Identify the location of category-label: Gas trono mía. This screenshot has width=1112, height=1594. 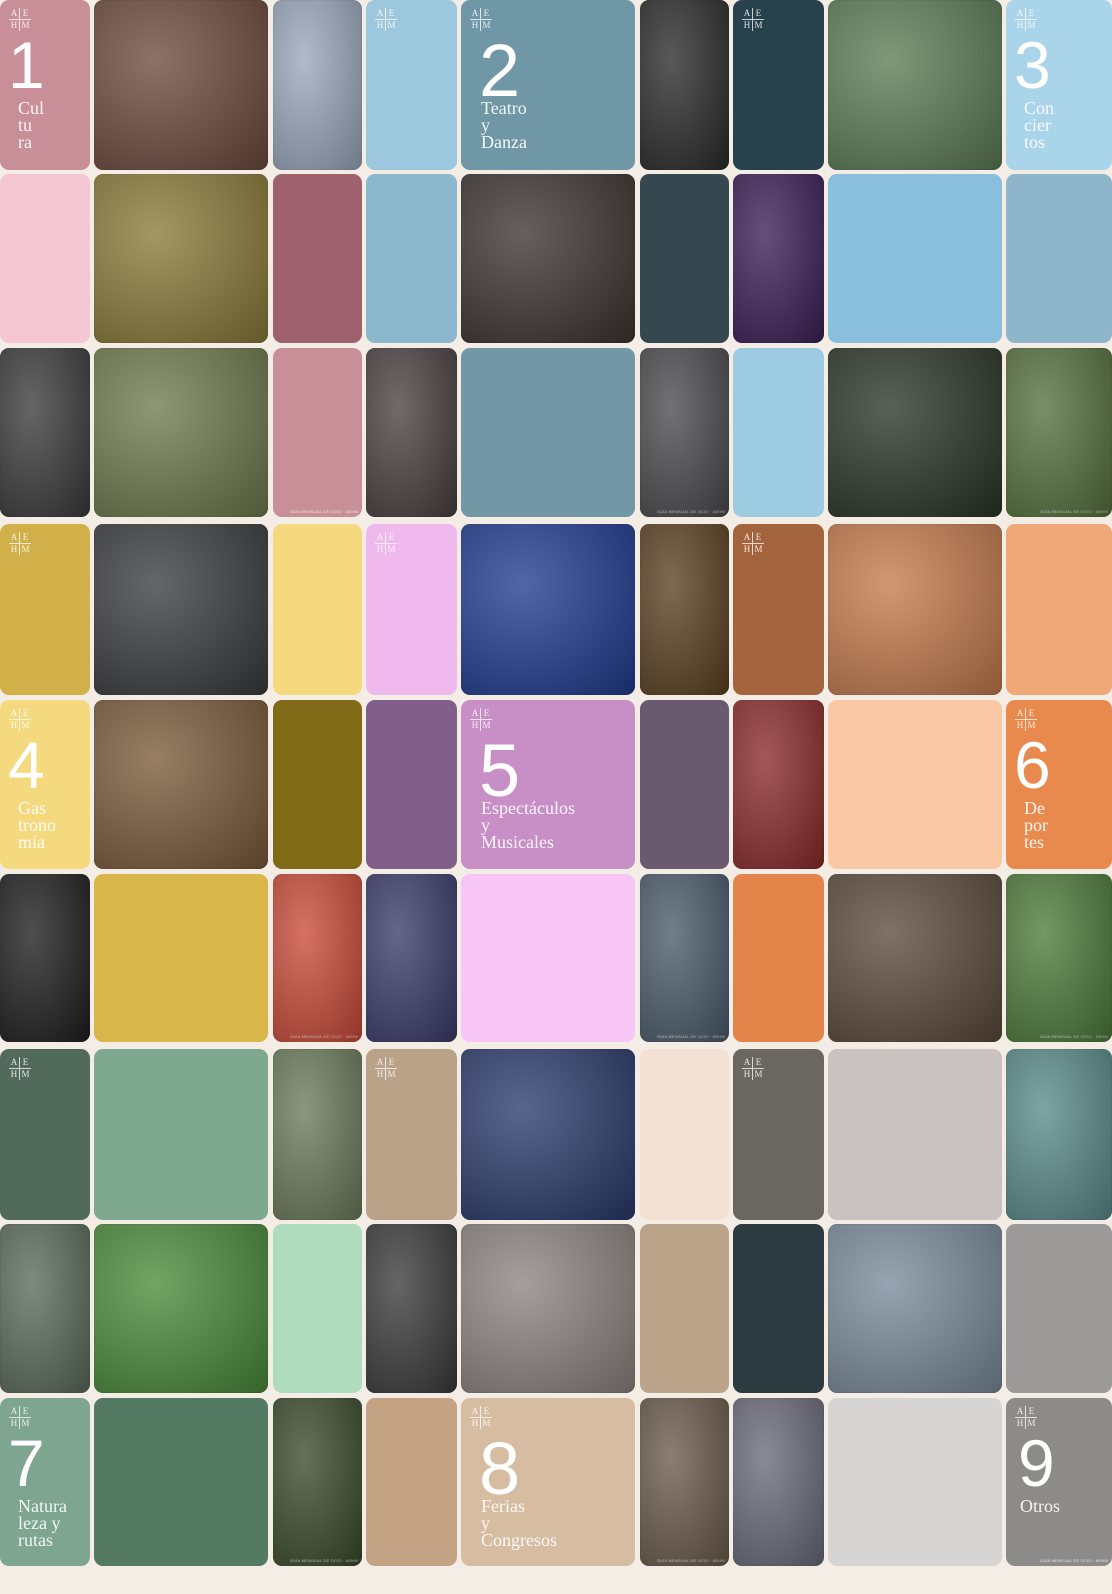
(37, 825).